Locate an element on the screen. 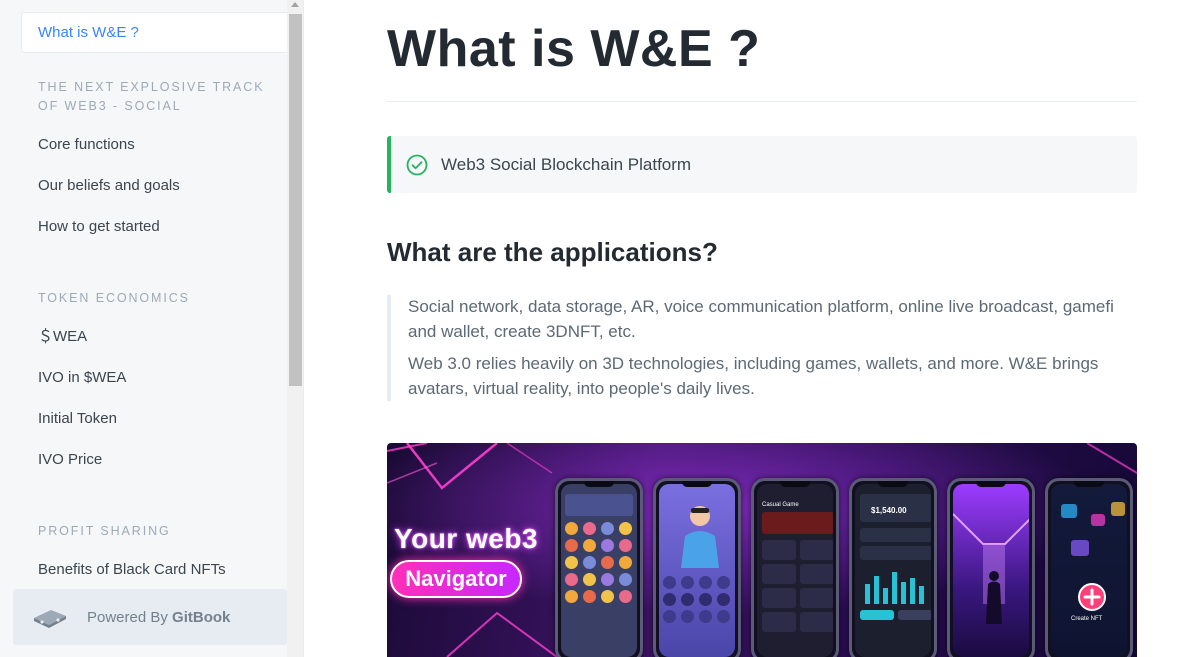 Image resolution: width=1200 pixels, height=657 pixels. phone-header-card is located at coordinates (599, 505).